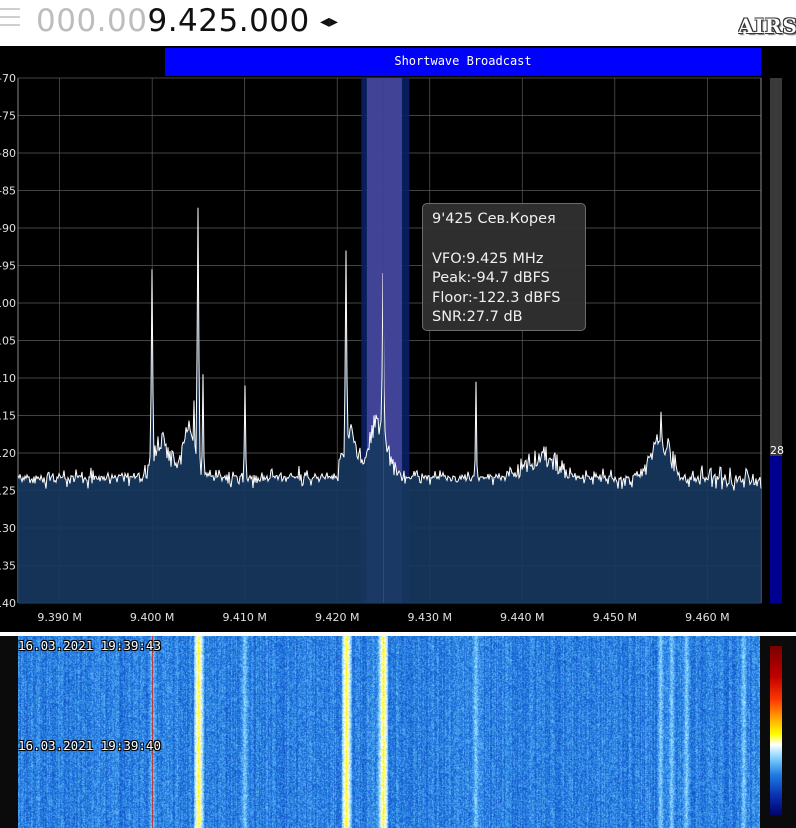 This screenshot has height=828, width=796. What do you see at coordinates (8, 78) in the screenshot?
I see `y-tick-label: -70` at bounding box center [8, 78].